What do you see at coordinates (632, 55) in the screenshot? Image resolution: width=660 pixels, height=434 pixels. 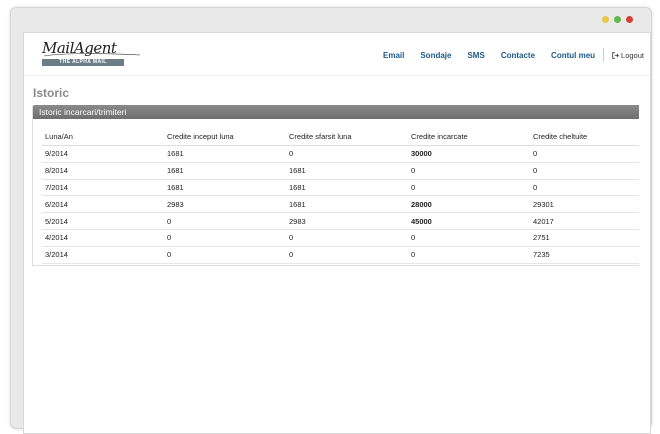 I see `logout-label: Logout` at bounding box center [632, 55].